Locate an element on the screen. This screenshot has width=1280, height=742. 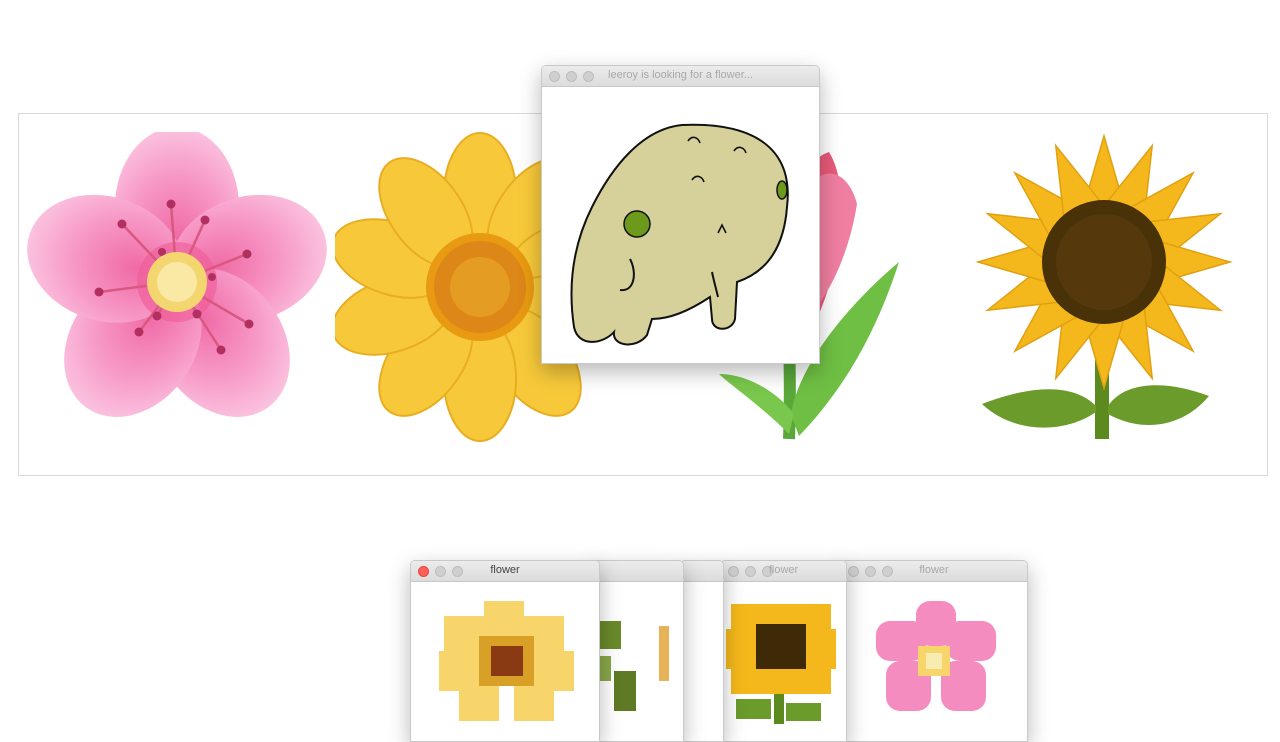
pink-blossom-image is located at coordinates (177, 274).